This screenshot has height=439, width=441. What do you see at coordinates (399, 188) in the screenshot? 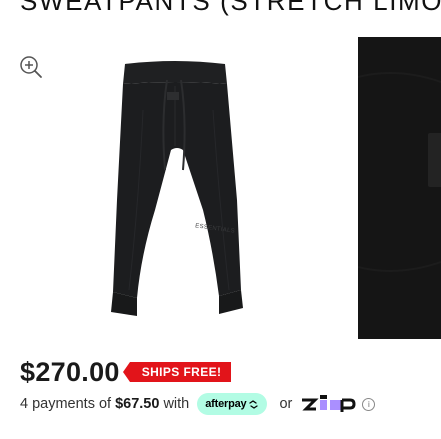
I see `product-thumbnail-image` at bounding box center [399, 188].